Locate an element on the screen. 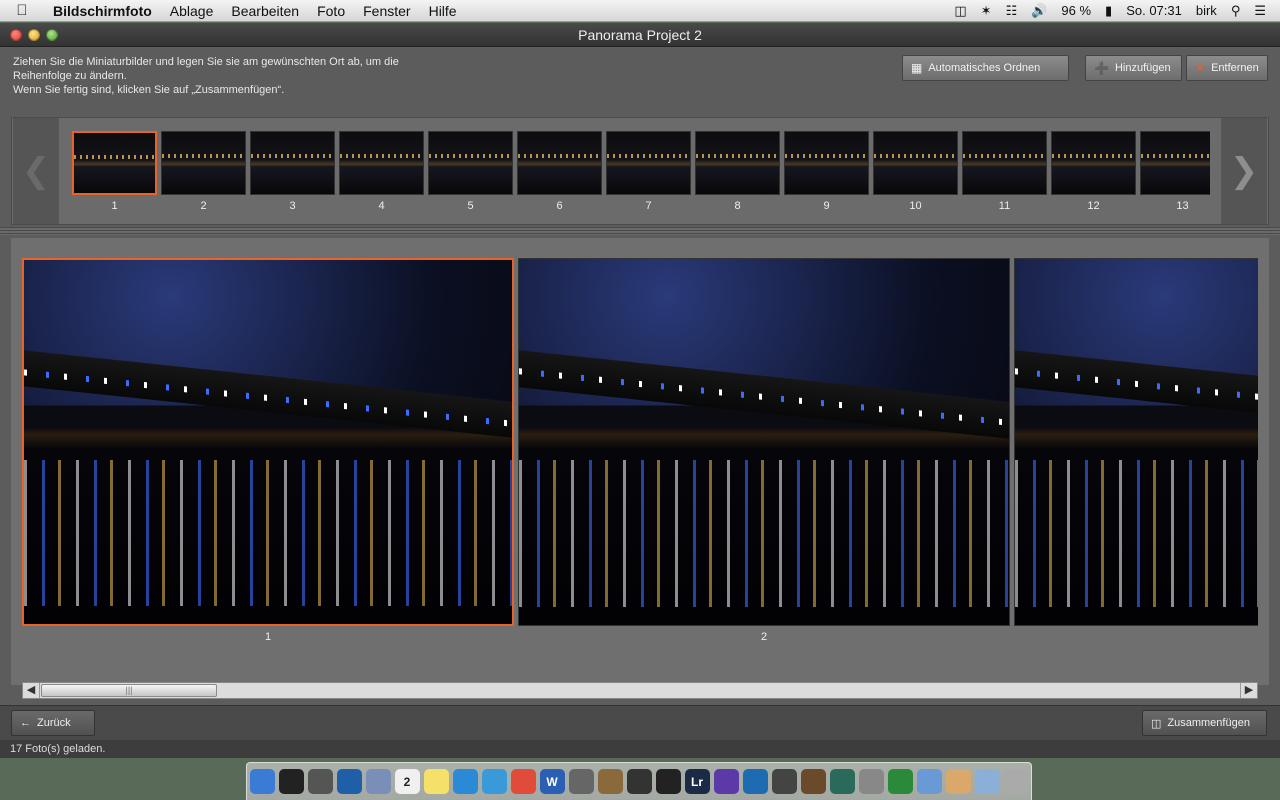  remove-button: ✕ Entfernen is located at coordinates (1227, 68).